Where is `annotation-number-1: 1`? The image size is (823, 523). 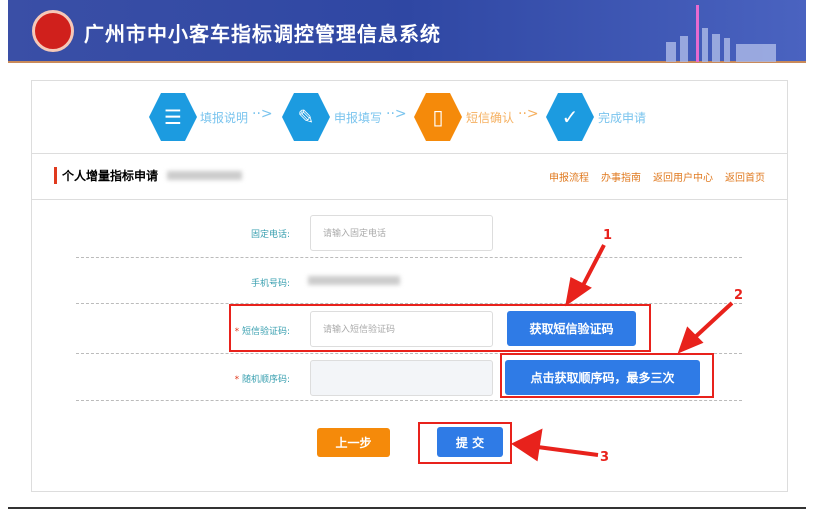 annotation-number-1: 1 is located at coordinates (608, 235).